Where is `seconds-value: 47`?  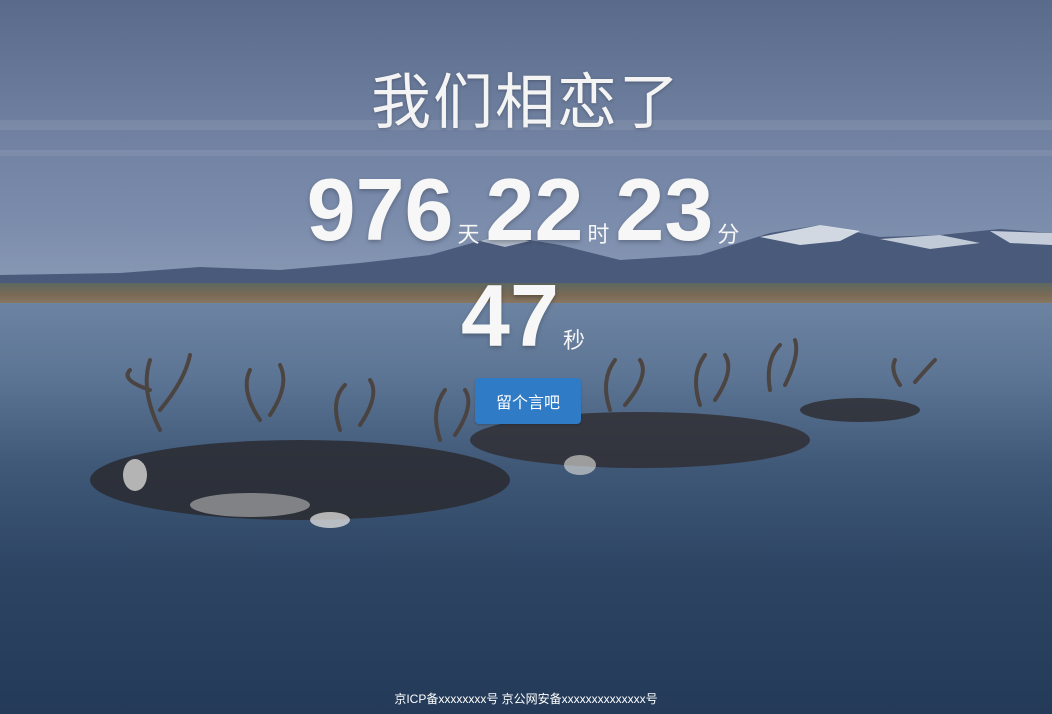 seconds-value: 47 is located at coordinates (510, 315).